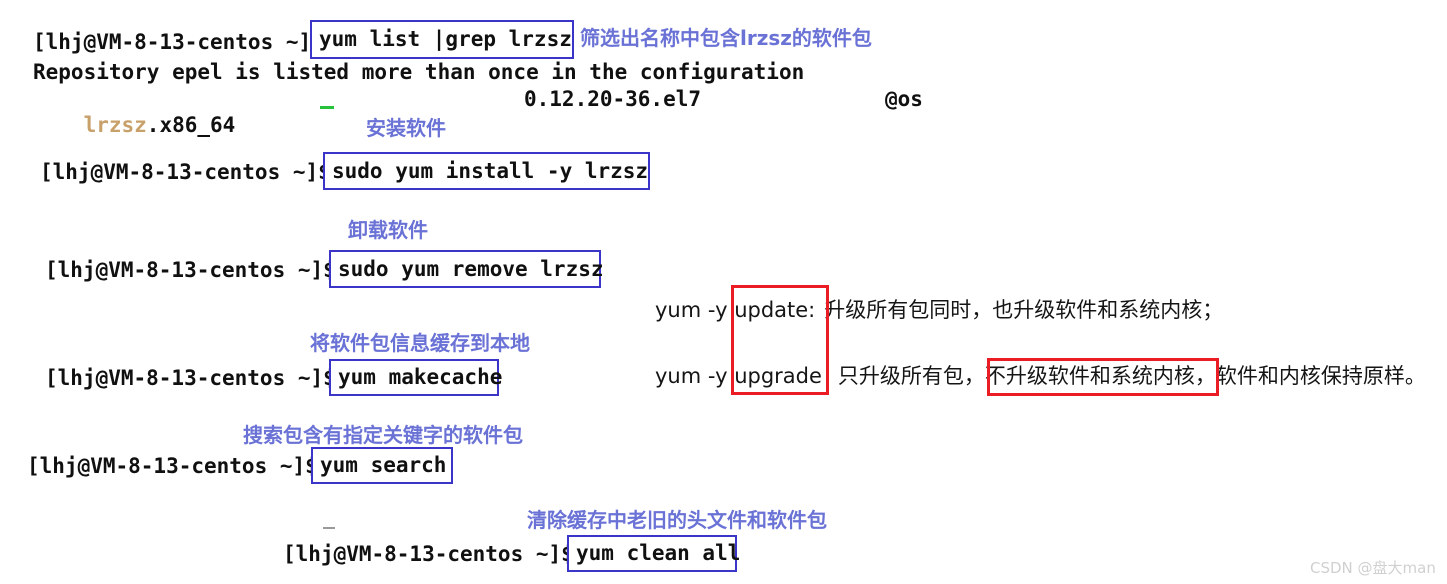 This screenshot has height=584, width=1447. Describe the element at coordinates (388, 230) in the screenshot. I see `annotation-yum-remove: 卸载软件` at that location.